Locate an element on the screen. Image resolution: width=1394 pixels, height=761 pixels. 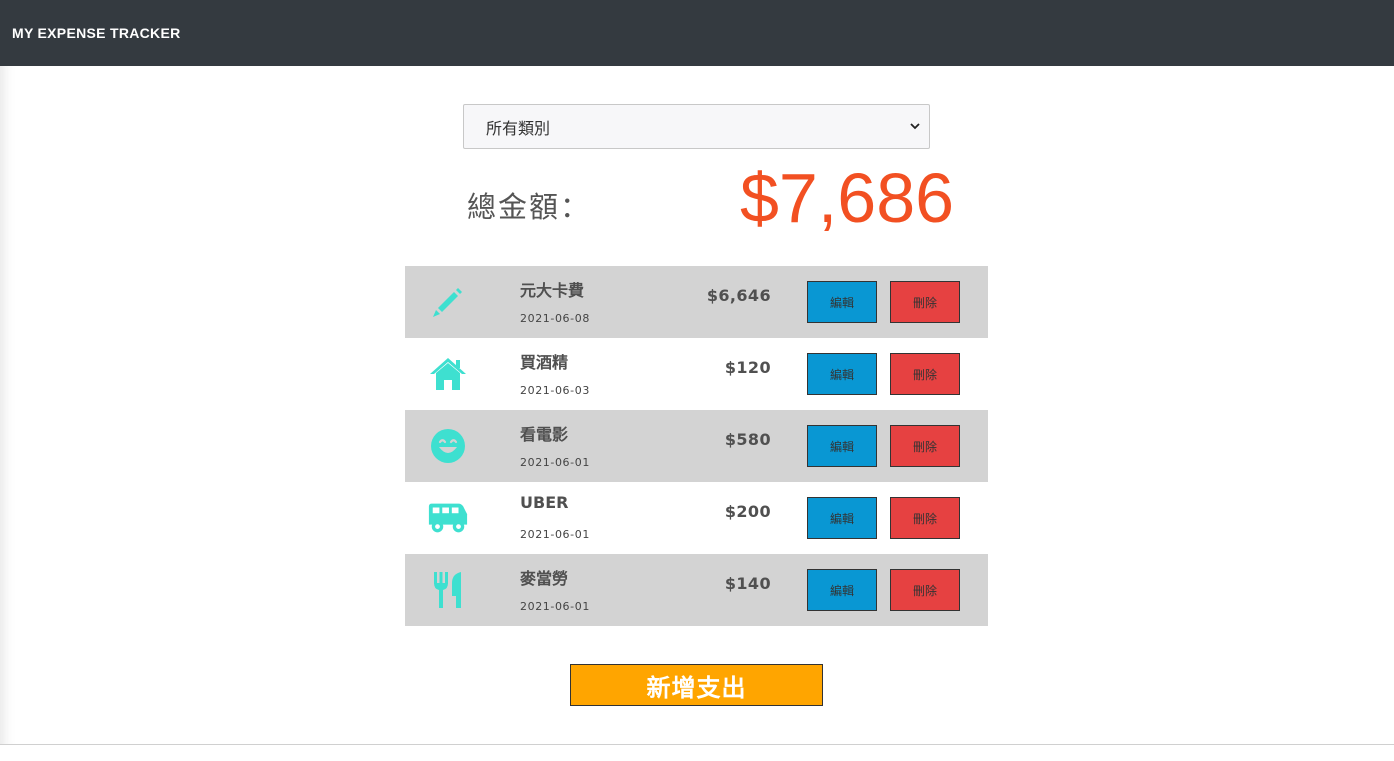
total-label: 總金額： is located at coordinates (529, 207).